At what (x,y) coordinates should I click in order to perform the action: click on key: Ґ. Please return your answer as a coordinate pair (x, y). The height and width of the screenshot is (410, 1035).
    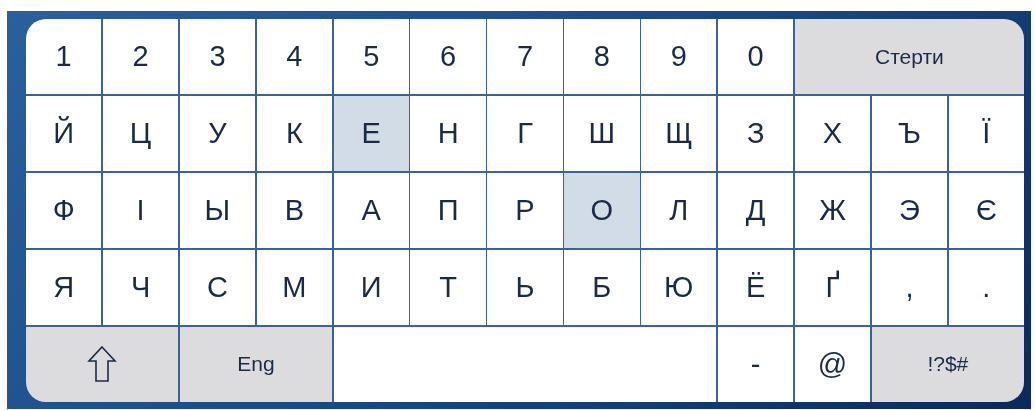
    Looking at the image, I should click on (832, 287).